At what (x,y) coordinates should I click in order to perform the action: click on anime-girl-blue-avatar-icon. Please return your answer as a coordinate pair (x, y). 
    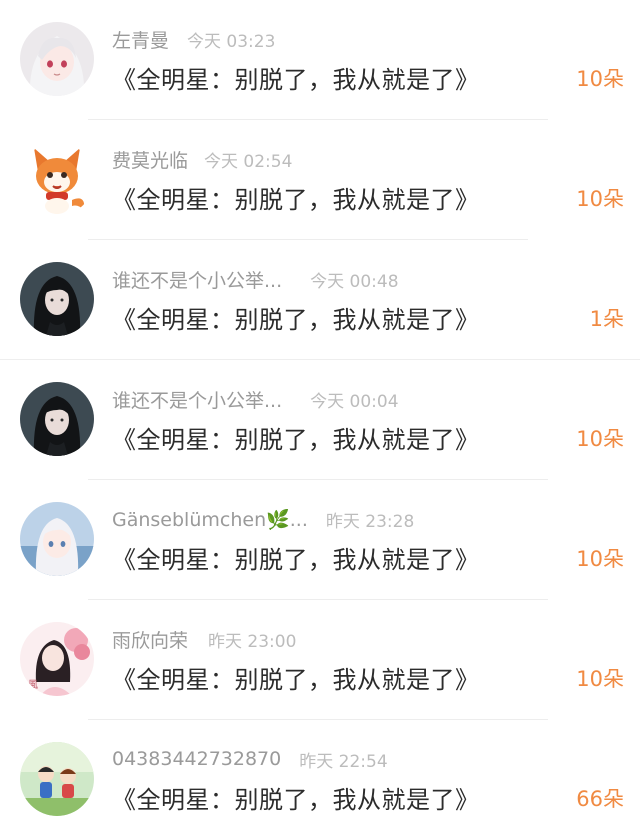
    Looking at the image, I should click on (57, 539).